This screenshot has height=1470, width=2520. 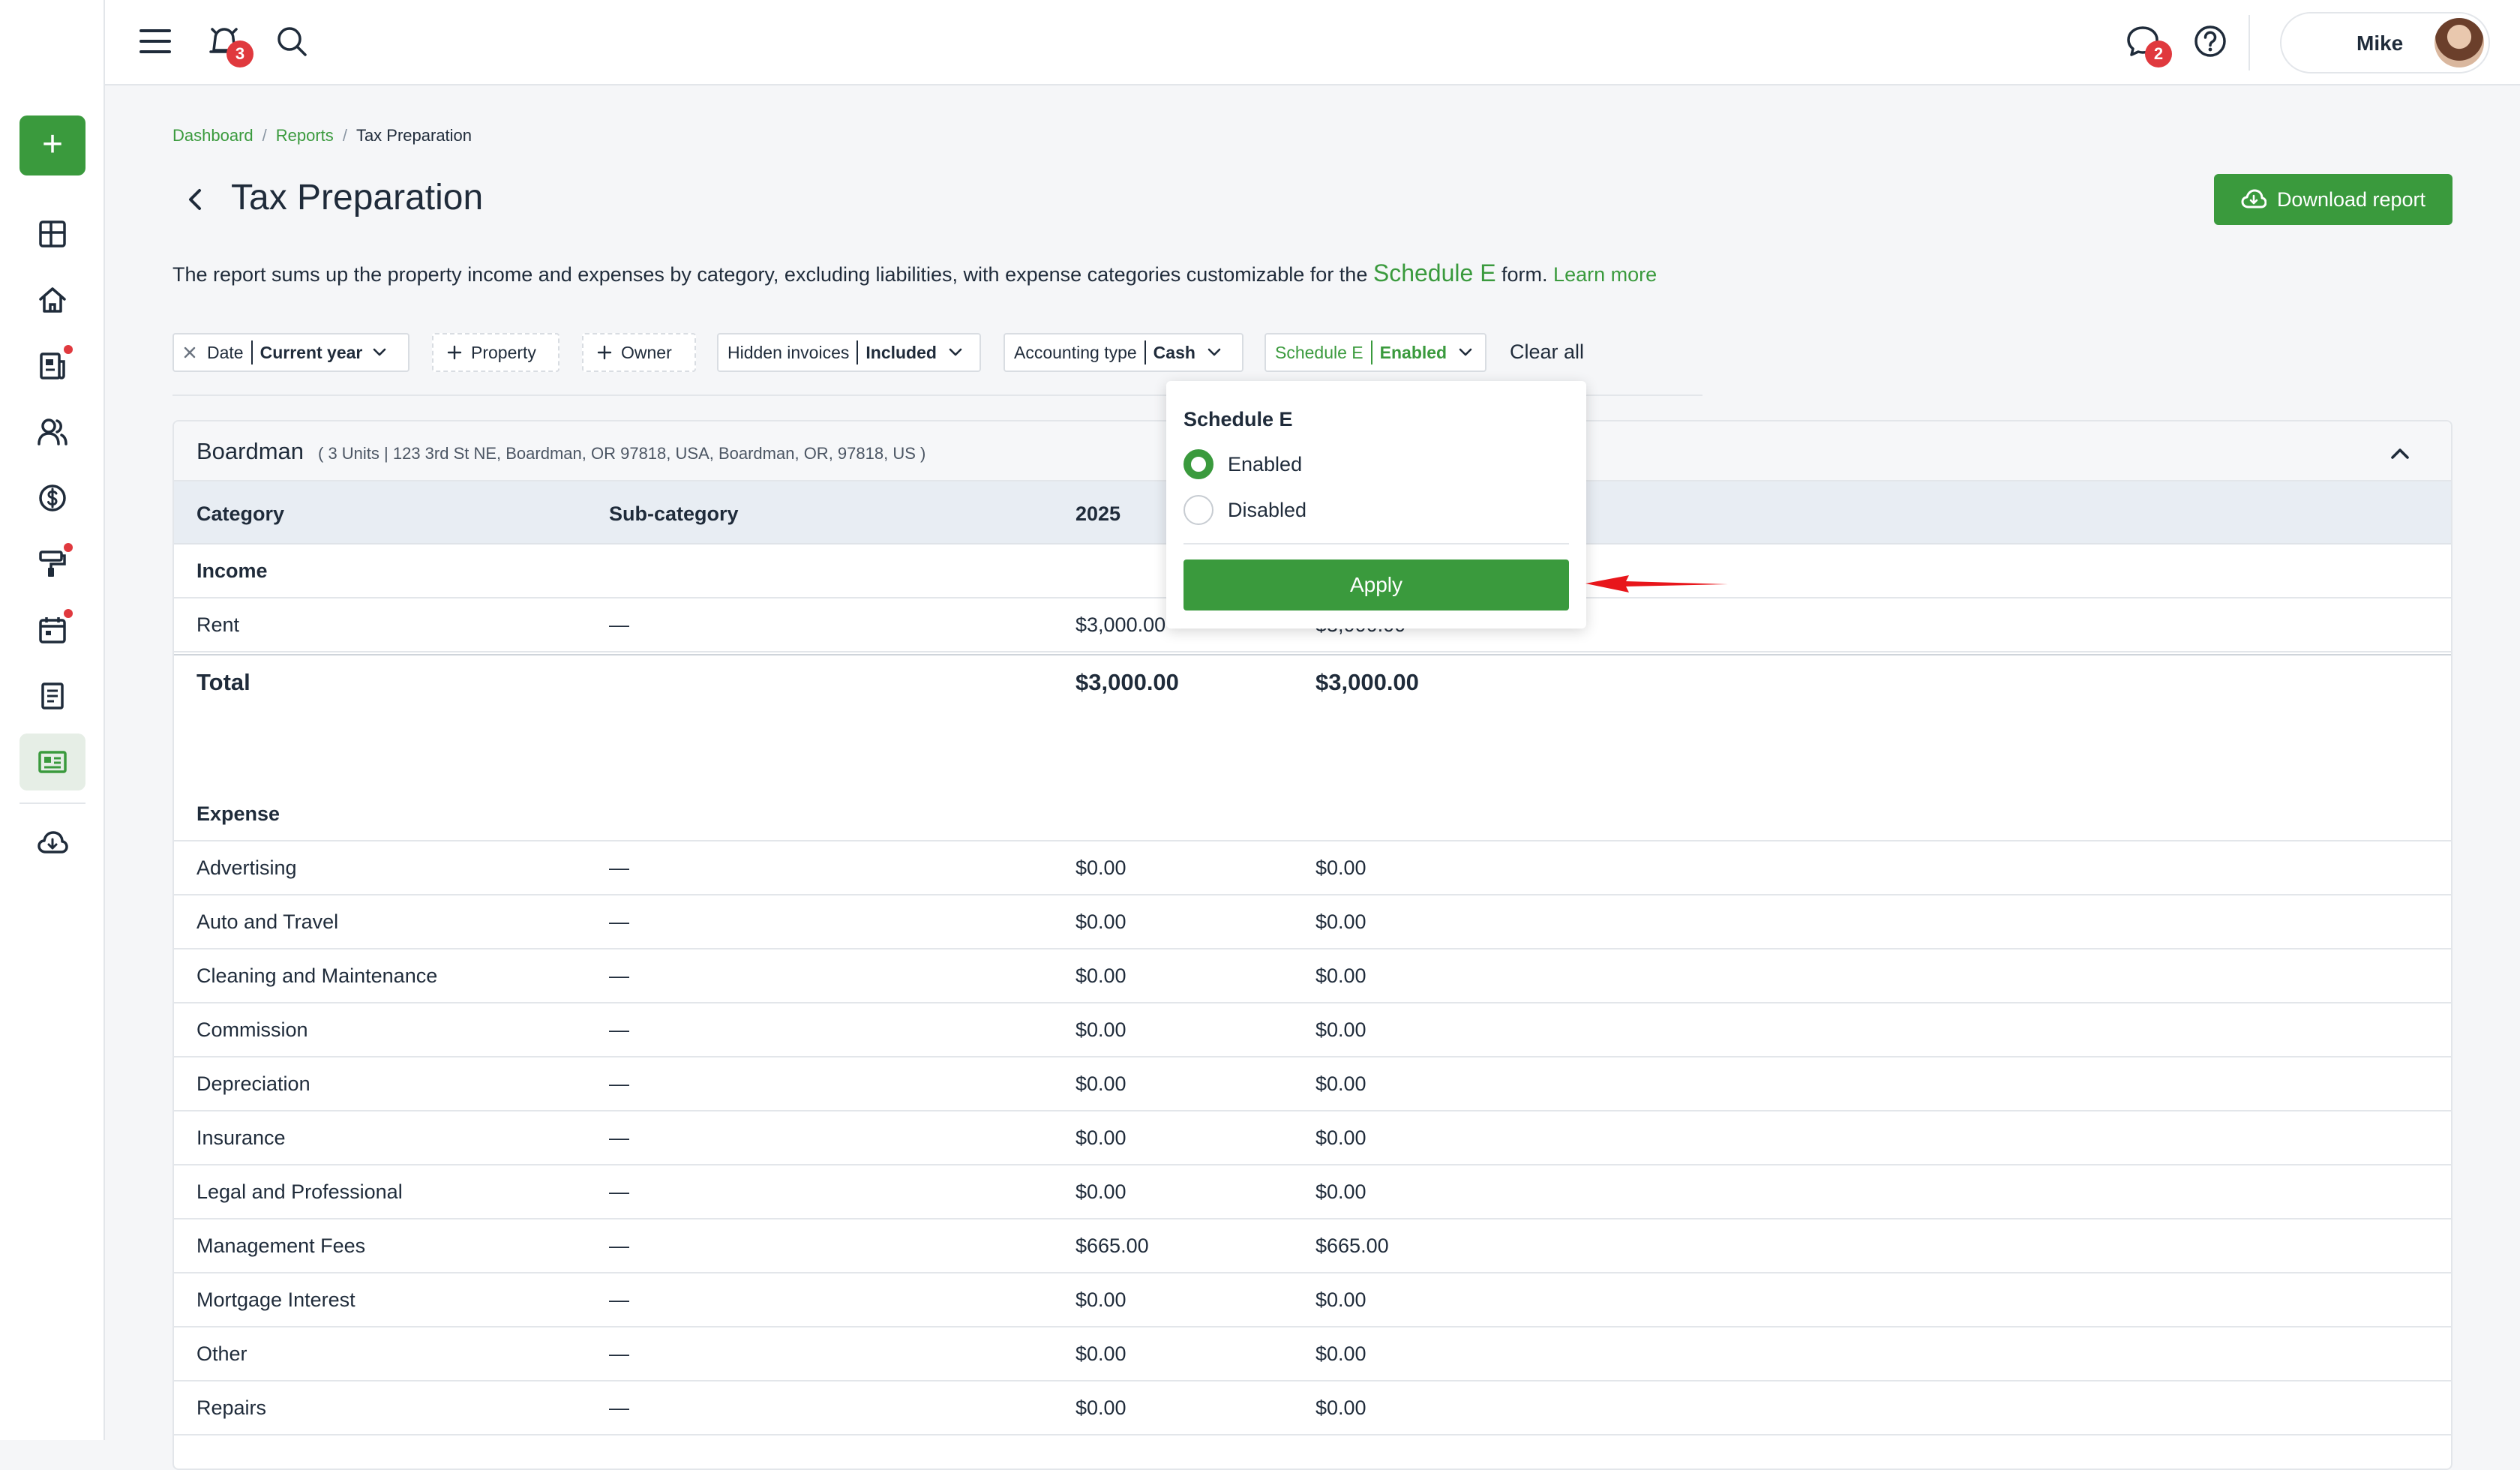 I want to click on table-row: Cleaning and Maintenance — $0.00 $0.00, so click(x=1312, y=977).